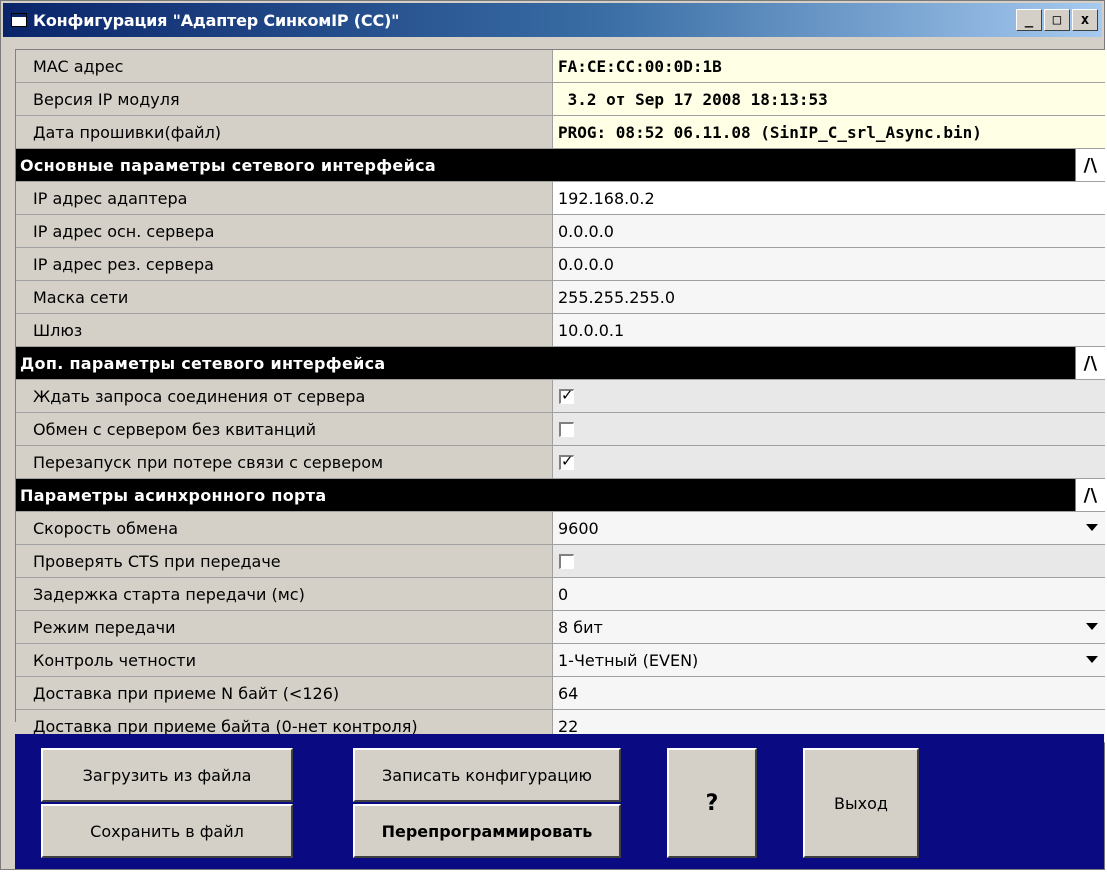 This screenshot has height=872, width=1107. Describe the element at coordinates (578, 528) in the screenshot. I see `baud-rate-value: 9600` at that location.